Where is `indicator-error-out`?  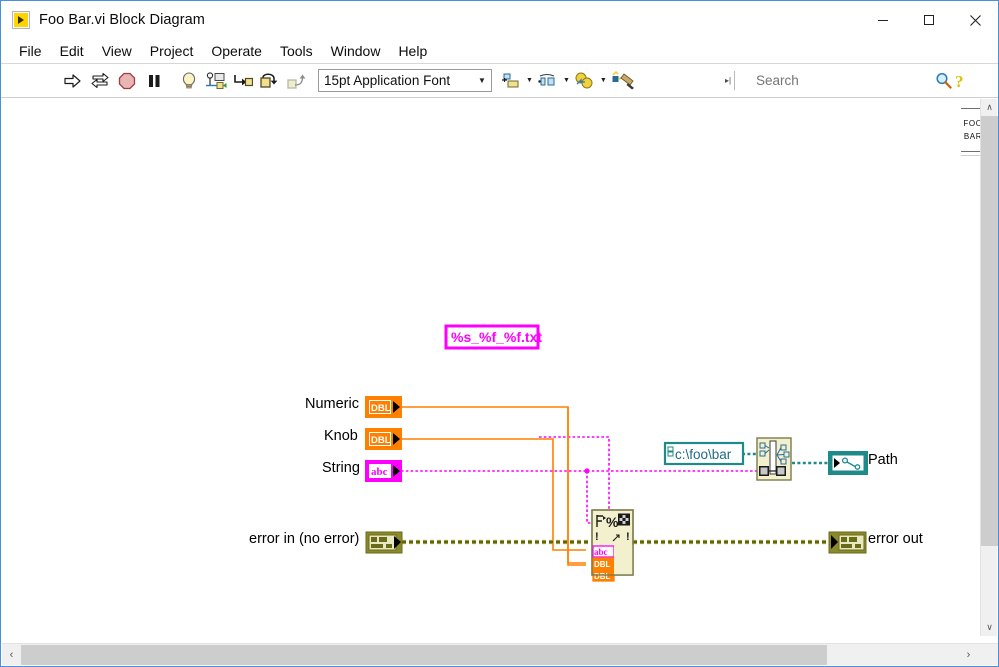 indicator-error-out is located at coordinates (847, 542).